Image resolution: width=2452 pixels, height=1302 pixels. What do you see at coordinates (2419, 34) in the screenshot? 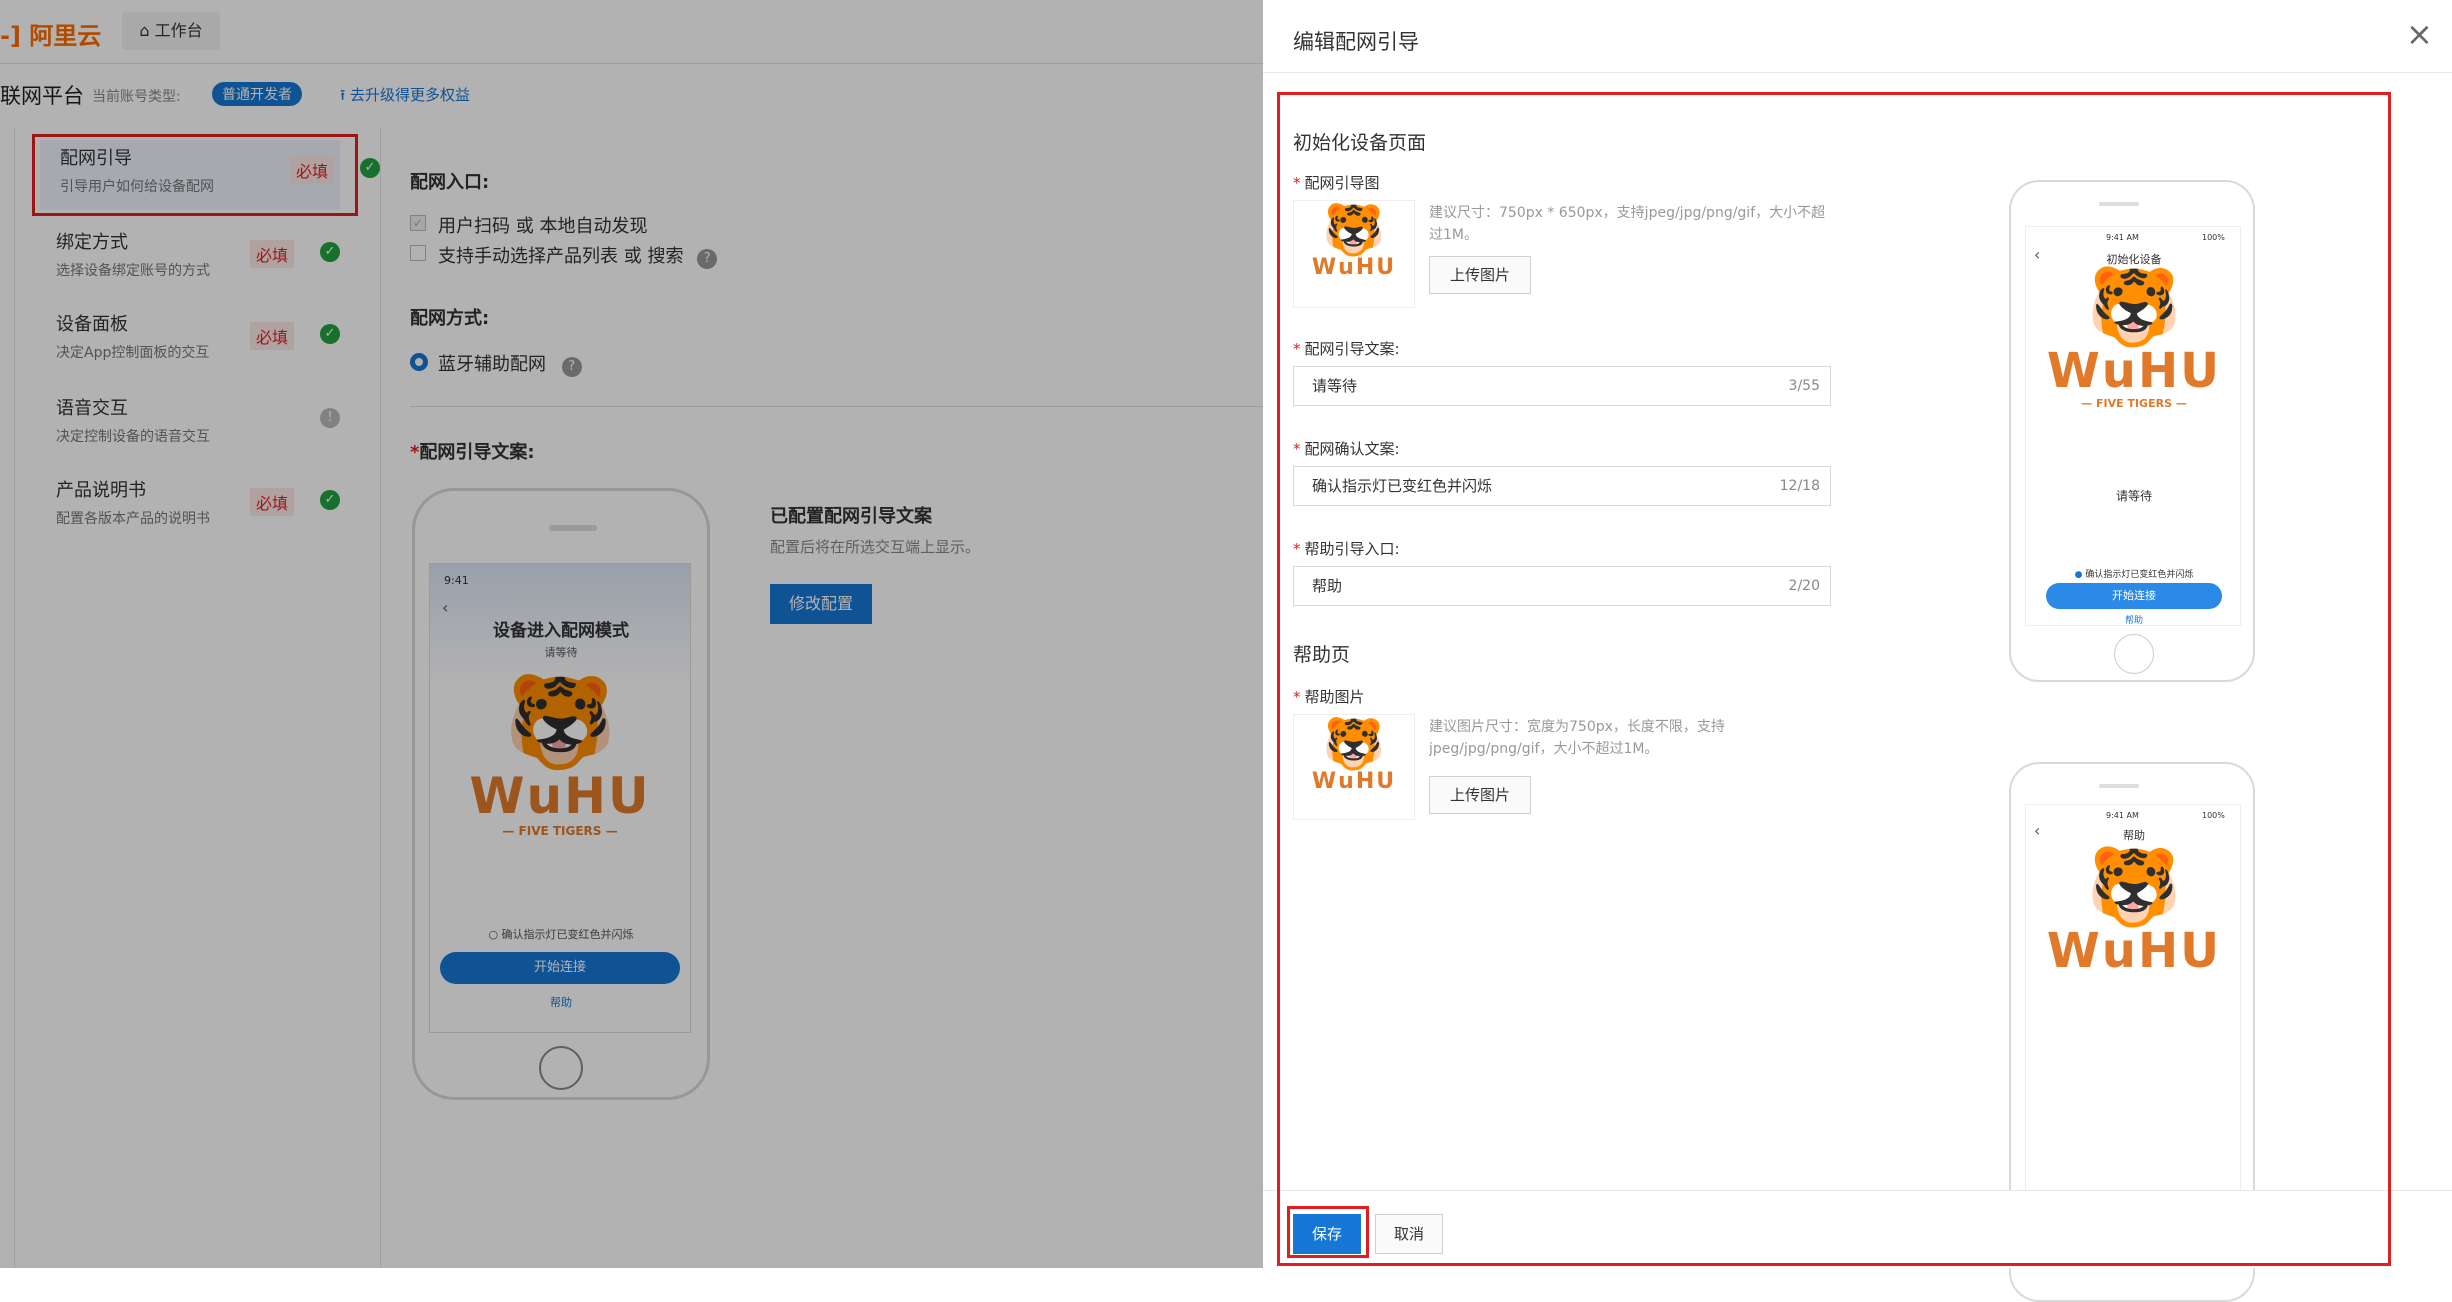
I see `close-icon: ×` at bounding box center [2419, 34].